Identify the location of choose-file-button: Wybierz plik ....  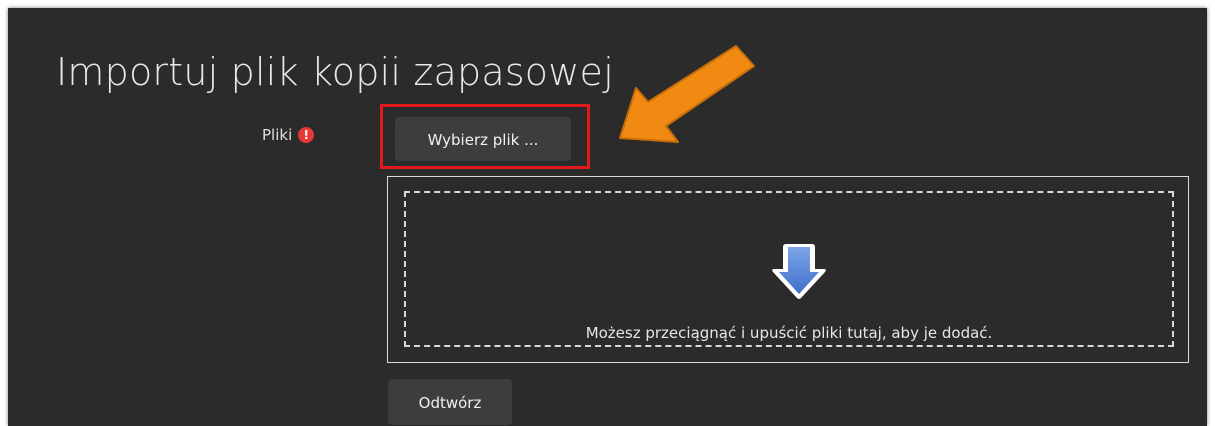
(483, 139).